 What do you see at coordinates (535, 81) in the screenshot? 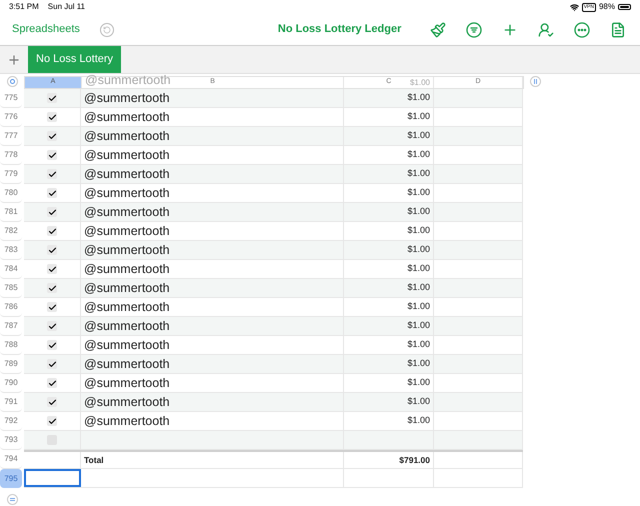
I see `column-handle-icon` at bounding box center [535, 81].